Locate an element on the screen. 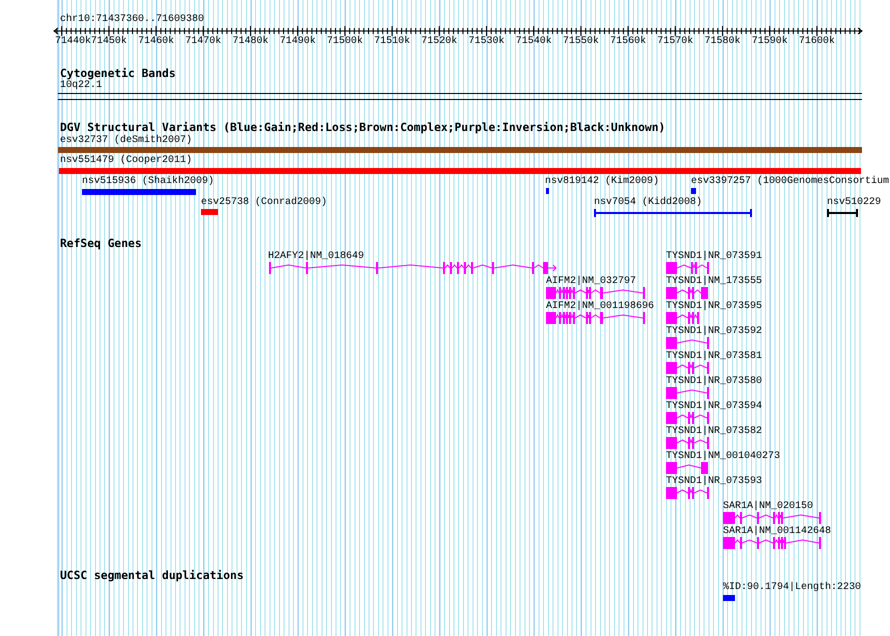  gene-label: SAR1A|NM_001142648 is located at coordinates (777, 531).